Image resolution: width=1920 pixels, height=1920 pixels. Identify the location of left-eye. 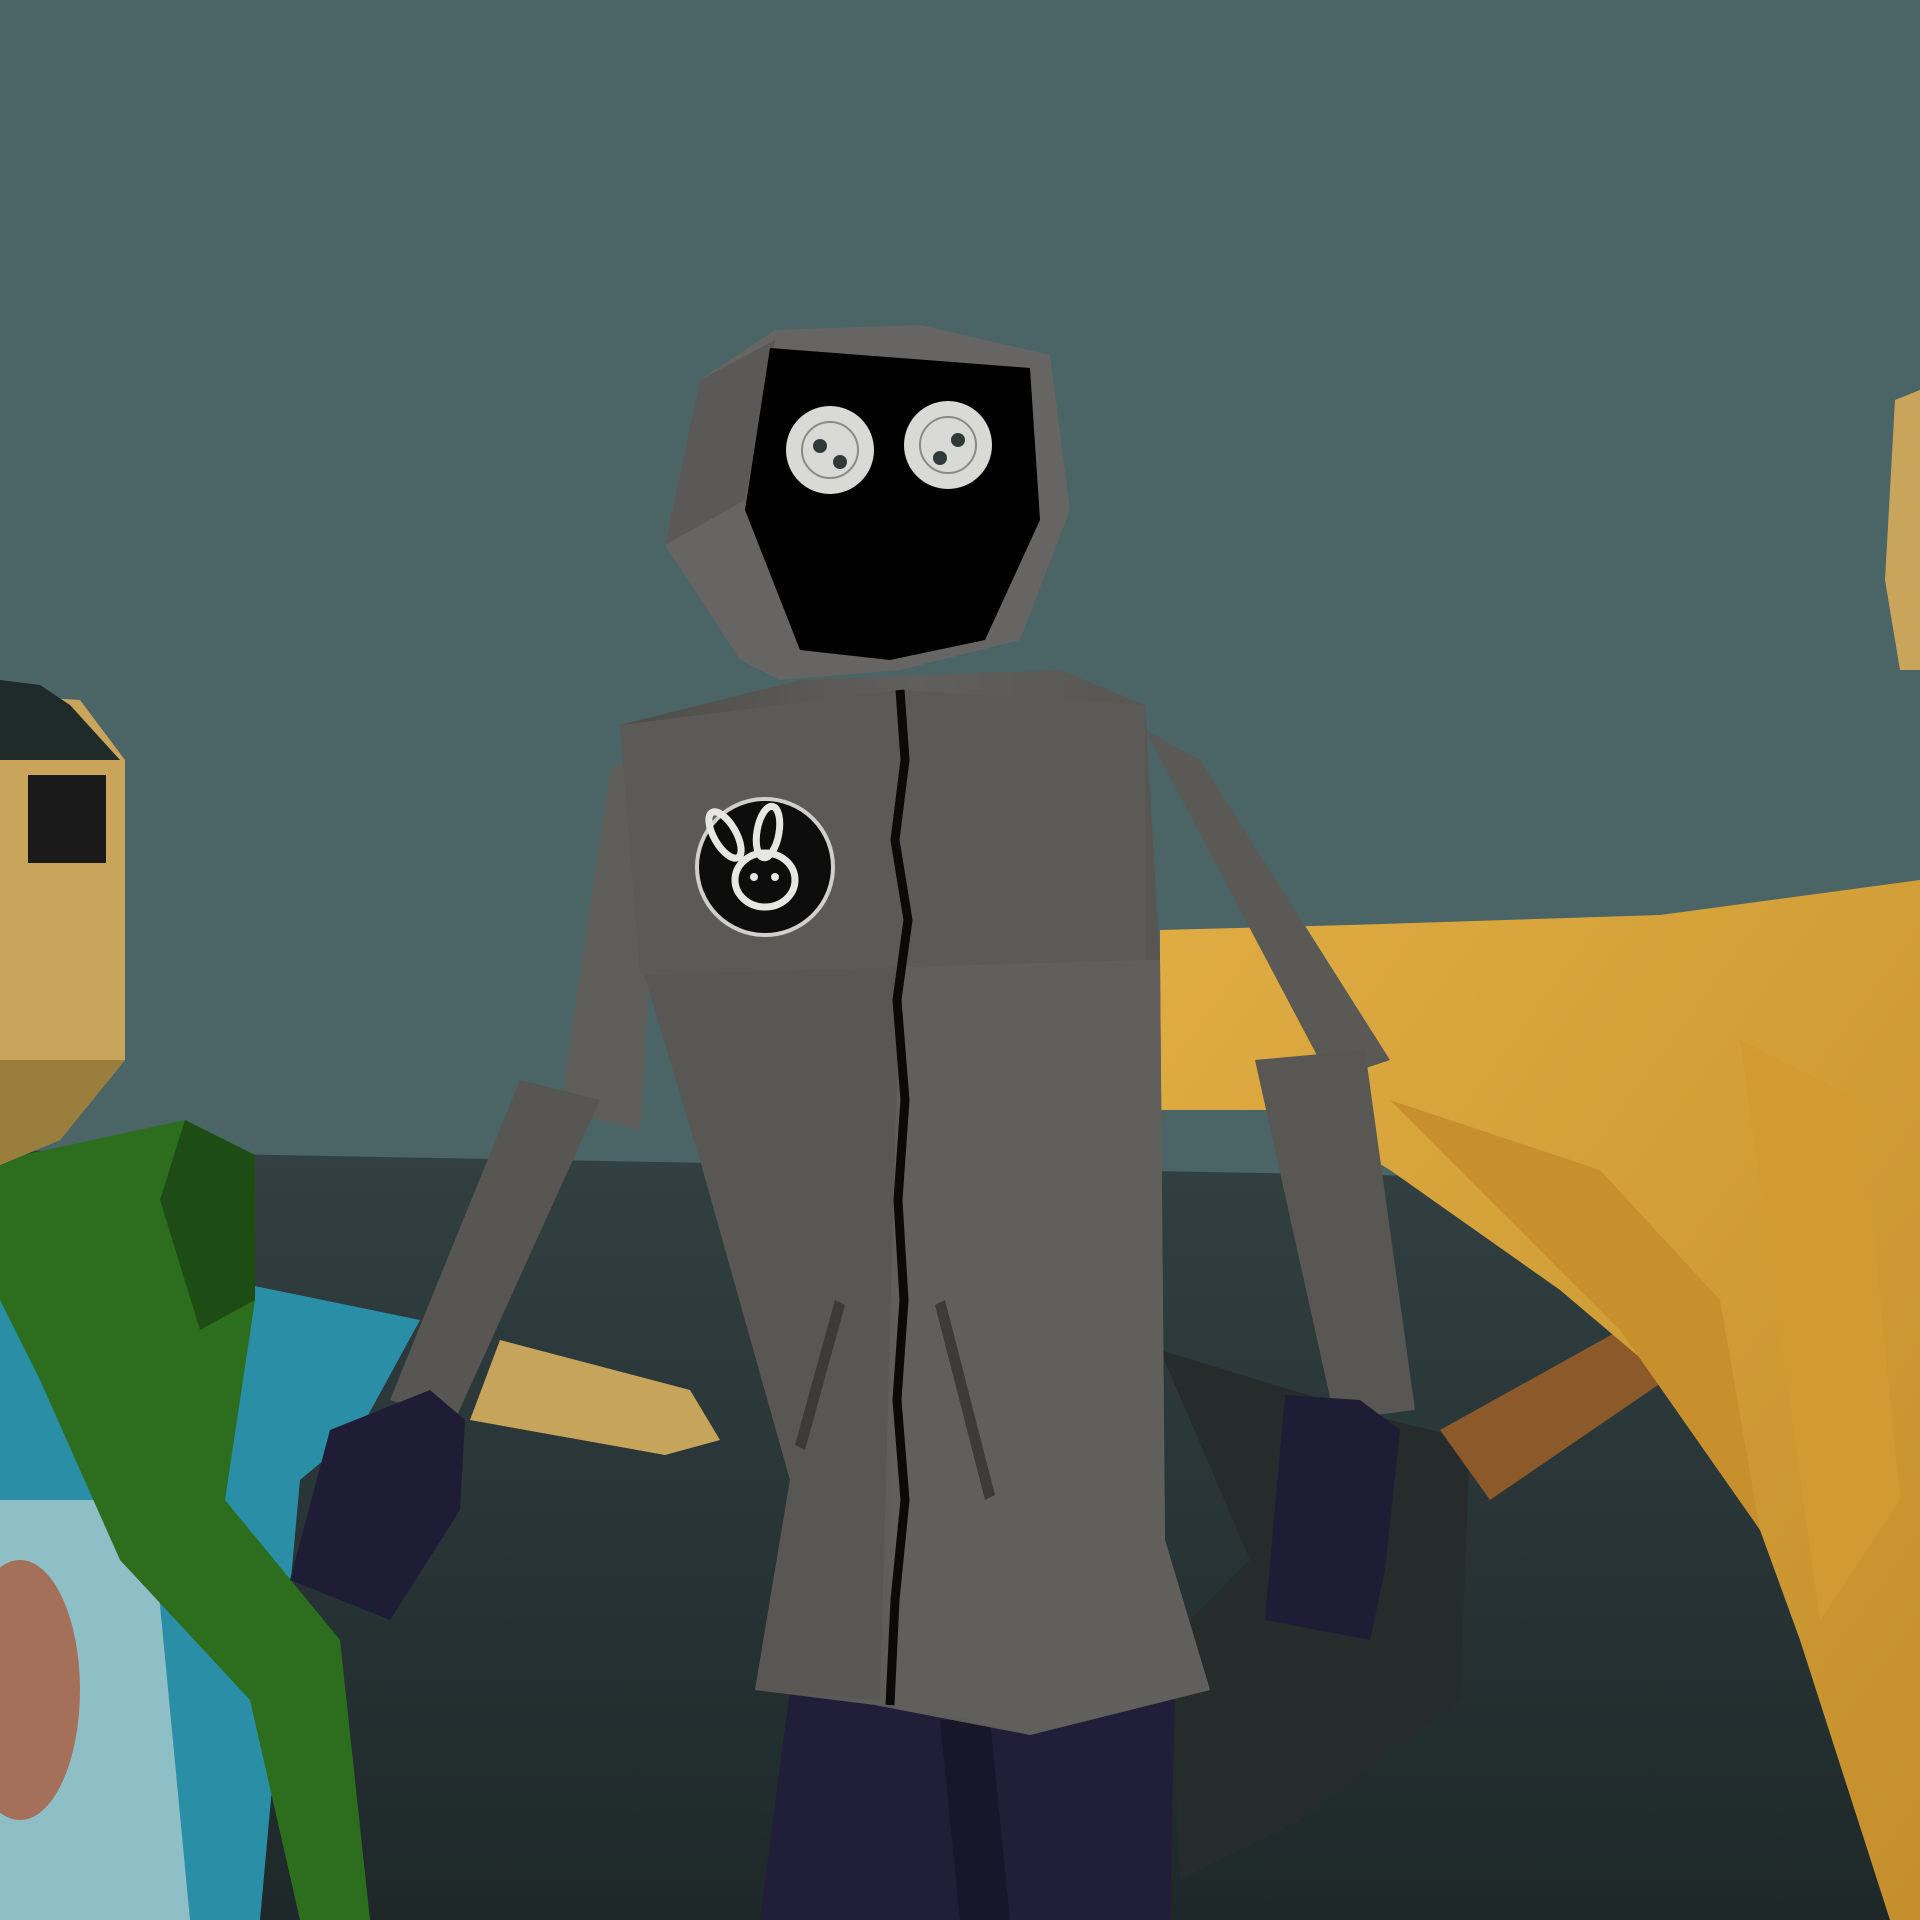
(830, 450).